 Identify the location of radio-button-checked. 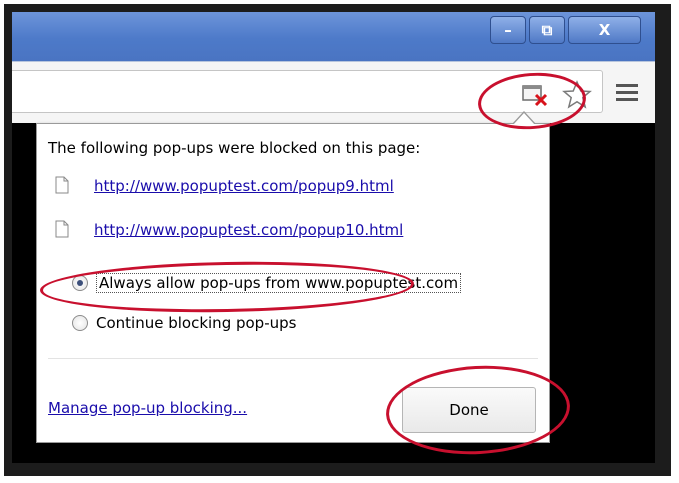
(80, 283).